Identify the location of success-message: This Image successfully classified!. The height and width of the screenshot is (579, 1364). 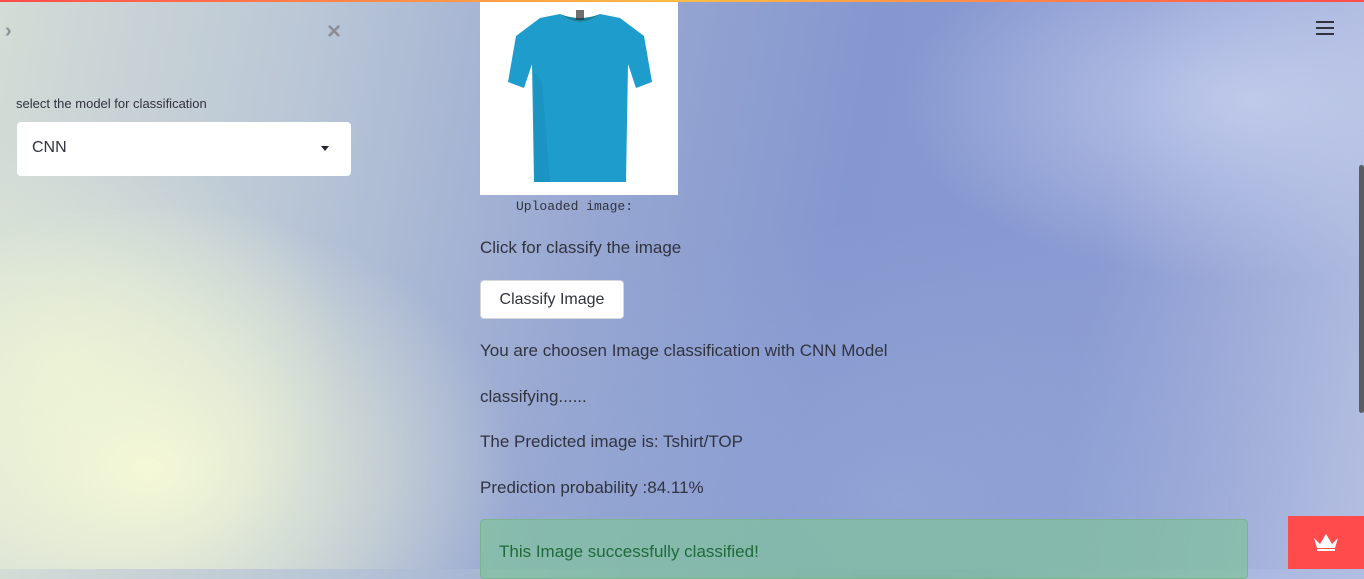
(629, 551).